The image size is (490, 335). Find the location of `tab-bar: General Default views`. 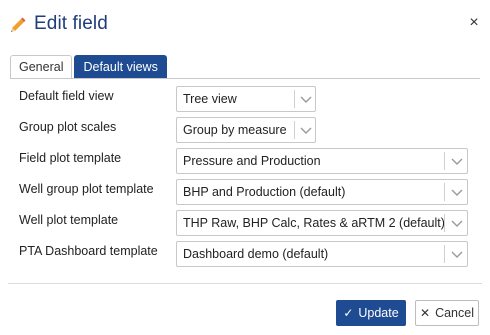

tab-bar: General Default views is located at coordinates (89, 67).